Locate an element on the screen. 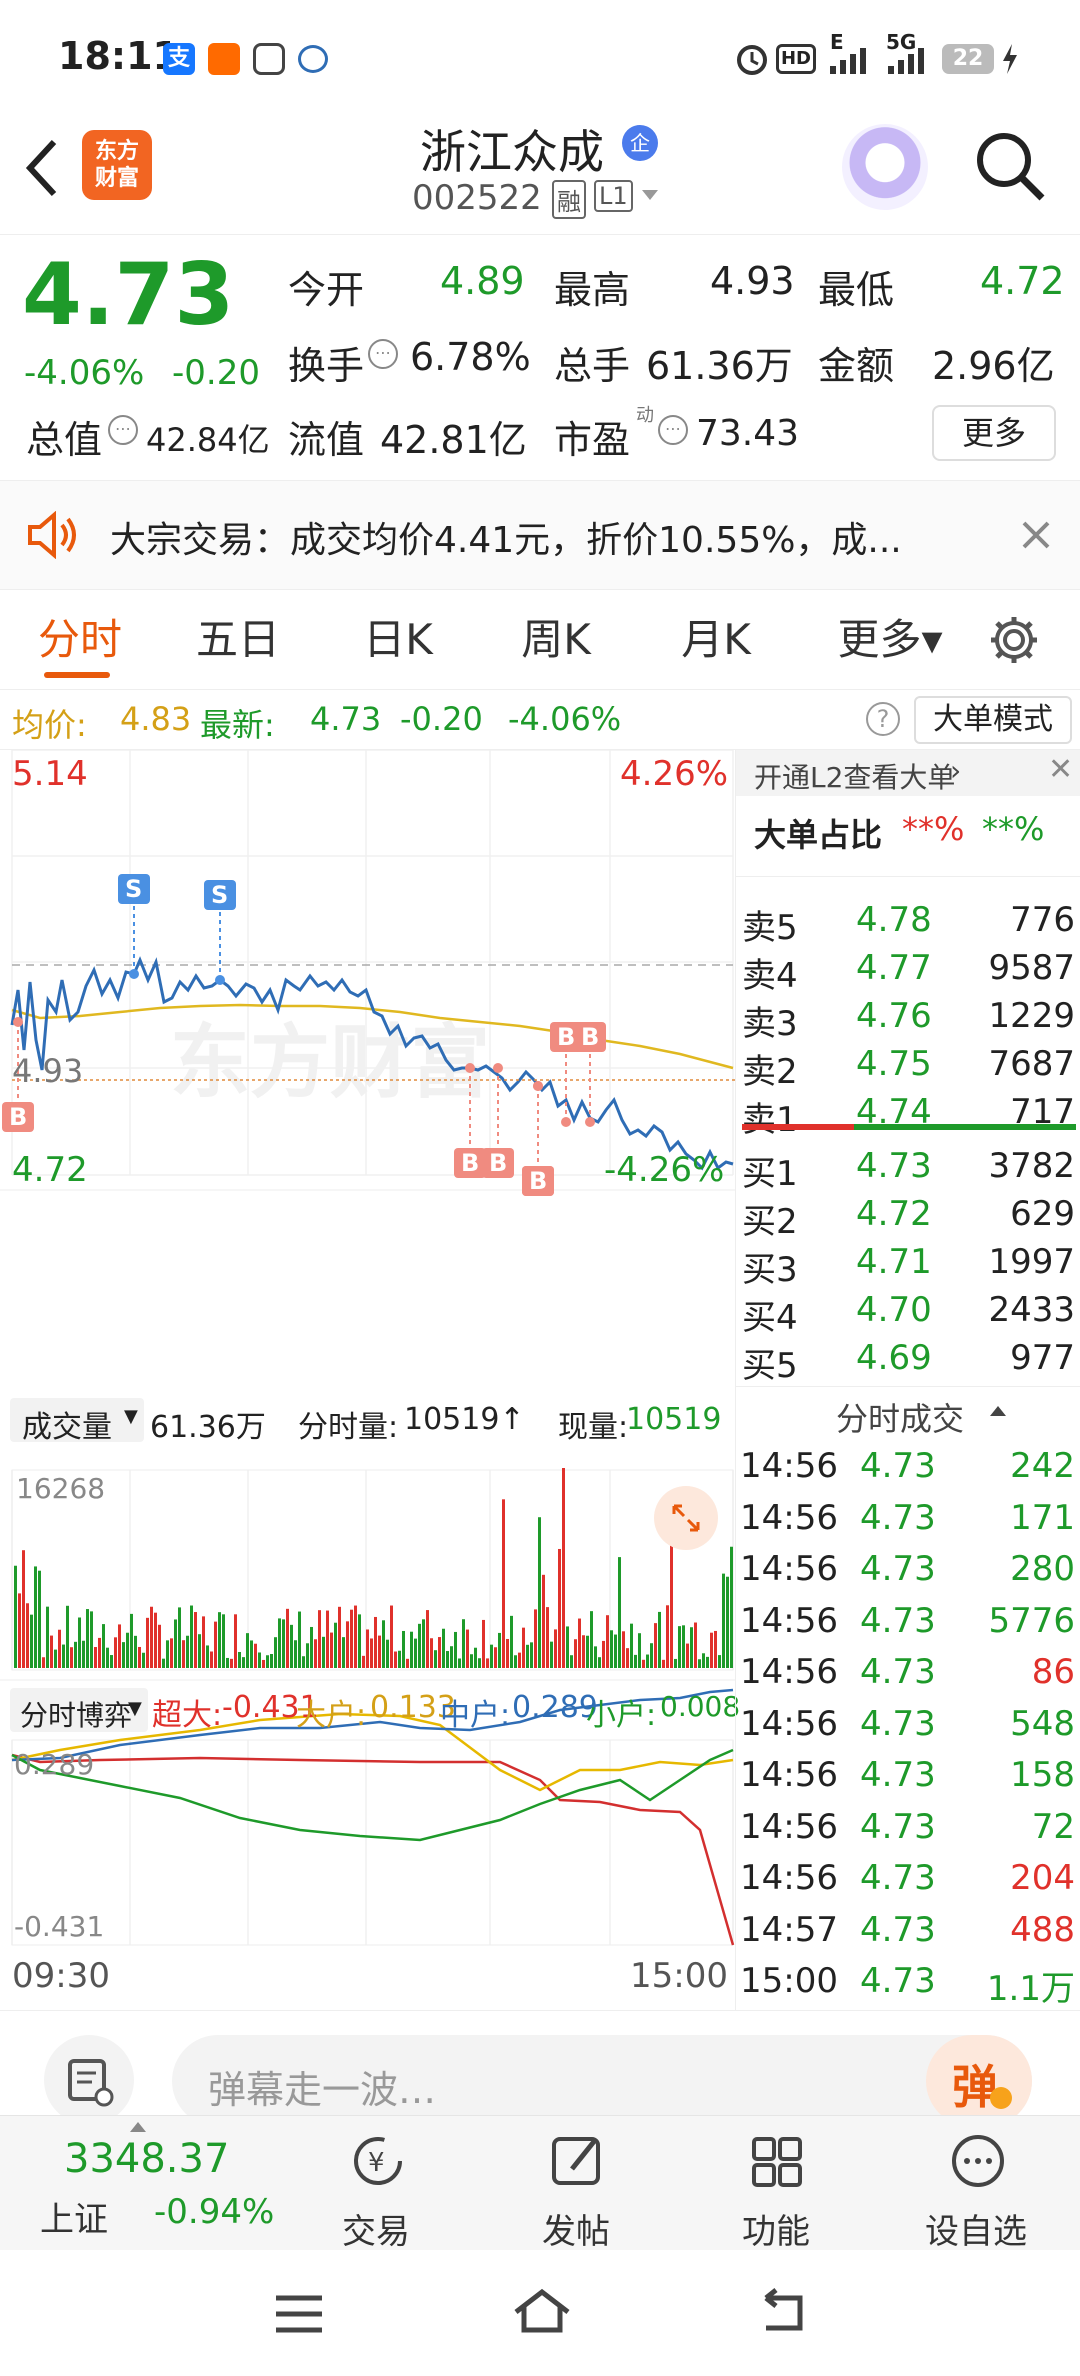 The height and width of the screenshot is (2376, 1080). ask-volume: 7687 is located at coordinates (1031, 1064).